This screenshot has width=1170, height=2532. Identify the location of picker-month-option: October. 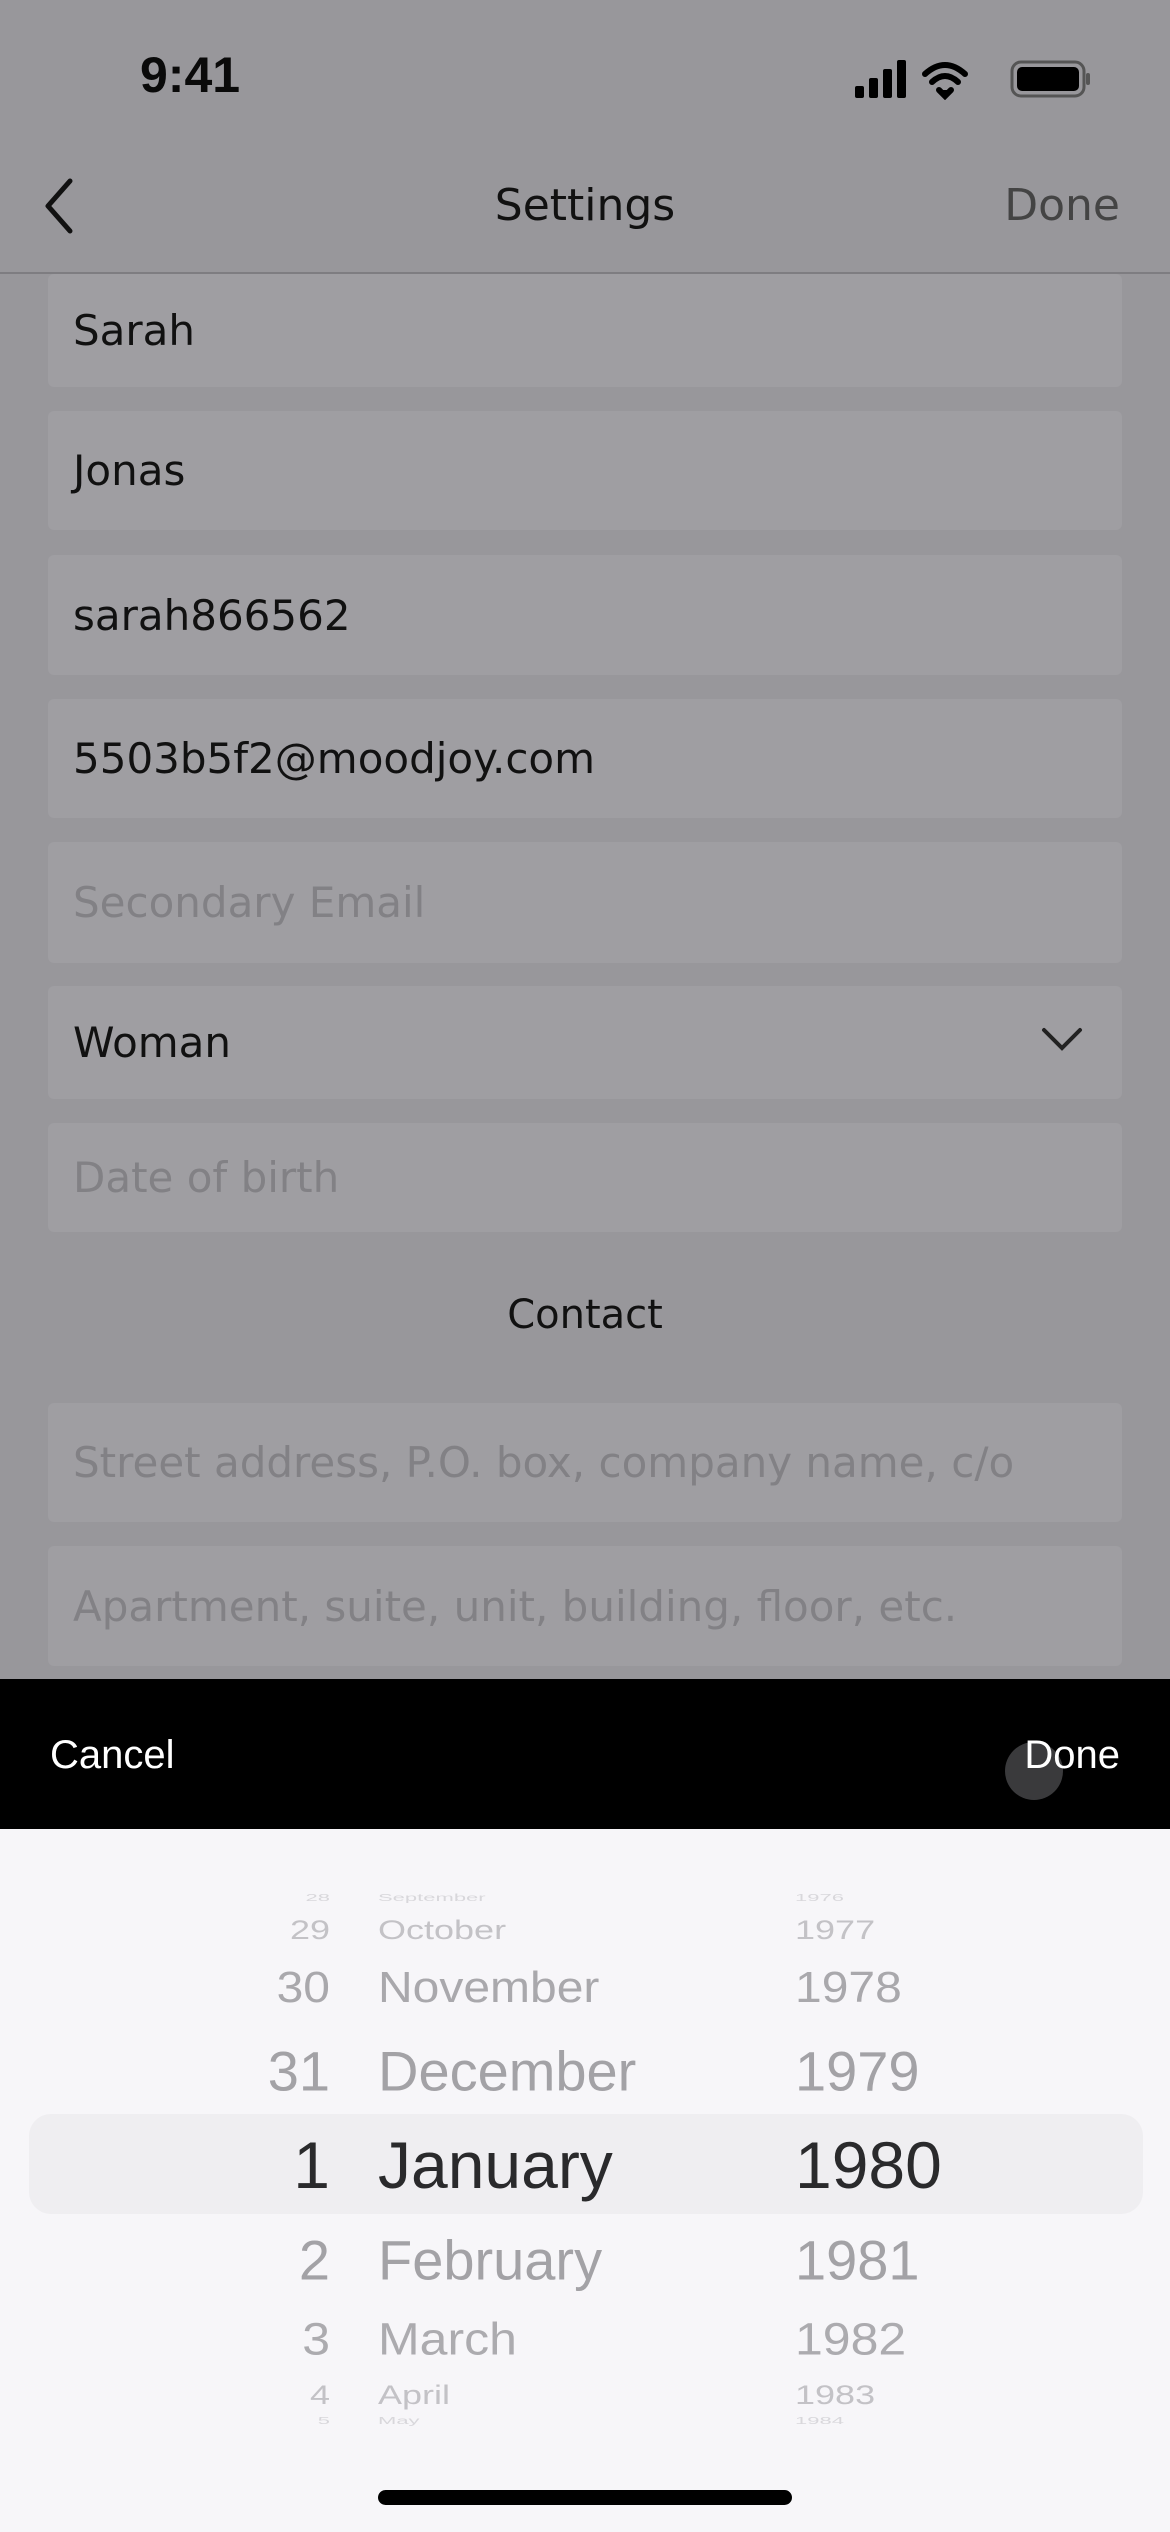
(442, 1930).